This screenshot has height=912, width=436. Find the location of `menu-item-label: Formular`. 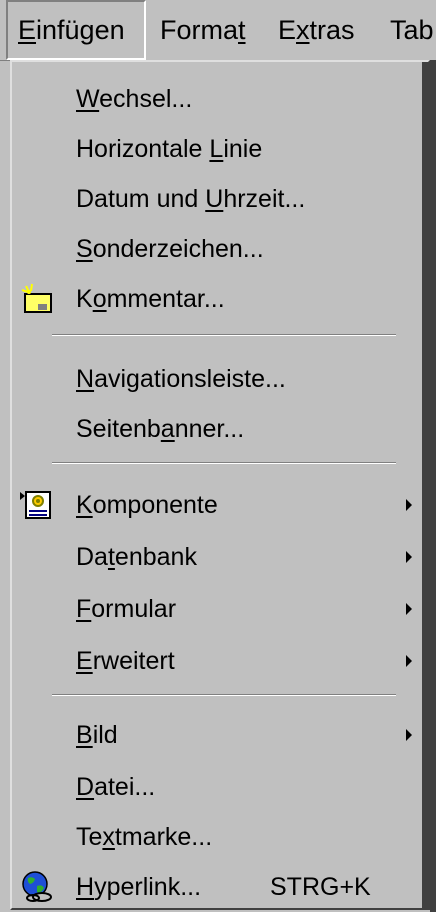

menu-item-label: Formular is located at coordinates (126, 608).